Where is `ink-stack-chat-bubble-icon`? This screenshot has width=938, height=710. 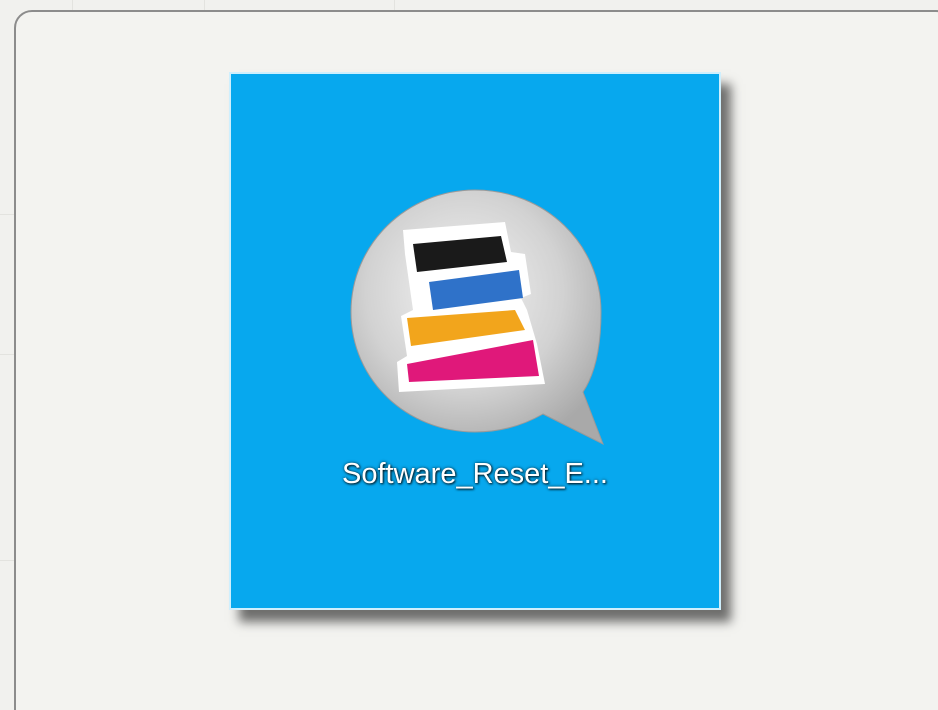
ink-stack-chat-bubble-icon is located at coordinates (477, 317).